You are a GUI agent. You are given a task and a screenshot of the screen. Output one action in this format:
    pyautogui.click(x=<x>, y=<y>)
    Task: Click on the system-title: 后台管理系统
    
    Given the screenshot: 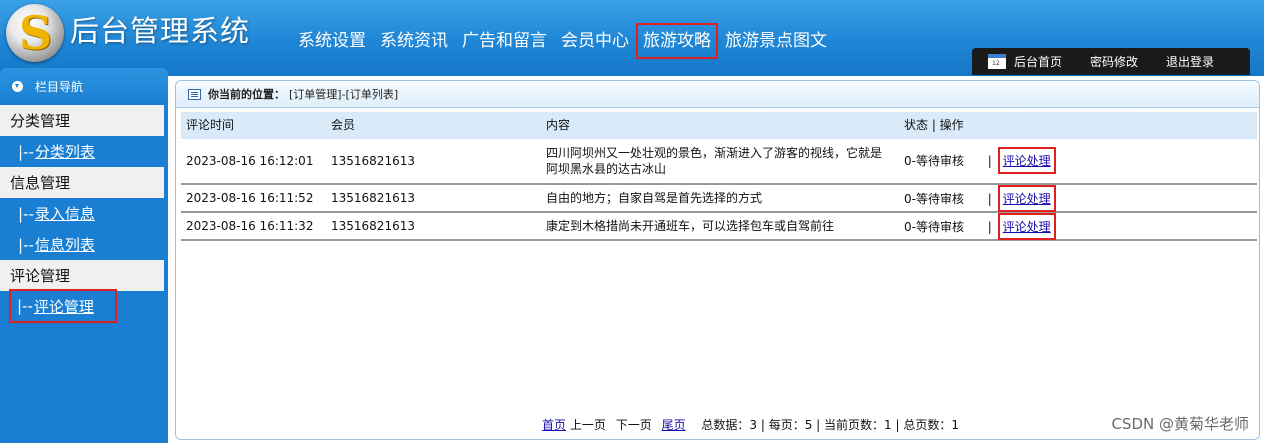 What is the action you would take?
    pyautogui.click(x=160, y=31)
    